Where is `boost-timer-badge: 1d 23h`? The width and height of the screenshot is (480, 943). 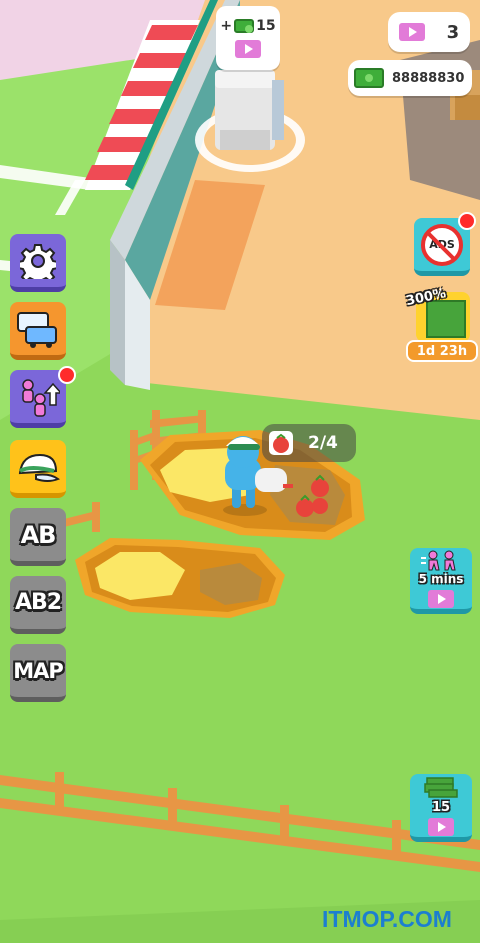
boost-timer-badge: 1d 23h is located at coordinates (442, 351).